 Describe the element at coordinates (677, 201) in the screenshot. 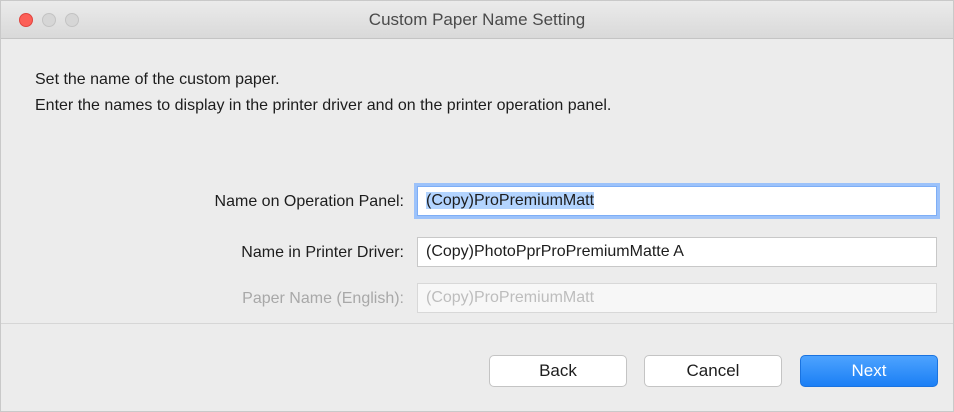

I see `operation-panel-name-input: (Copy)ProPremiumMatt` at that location.